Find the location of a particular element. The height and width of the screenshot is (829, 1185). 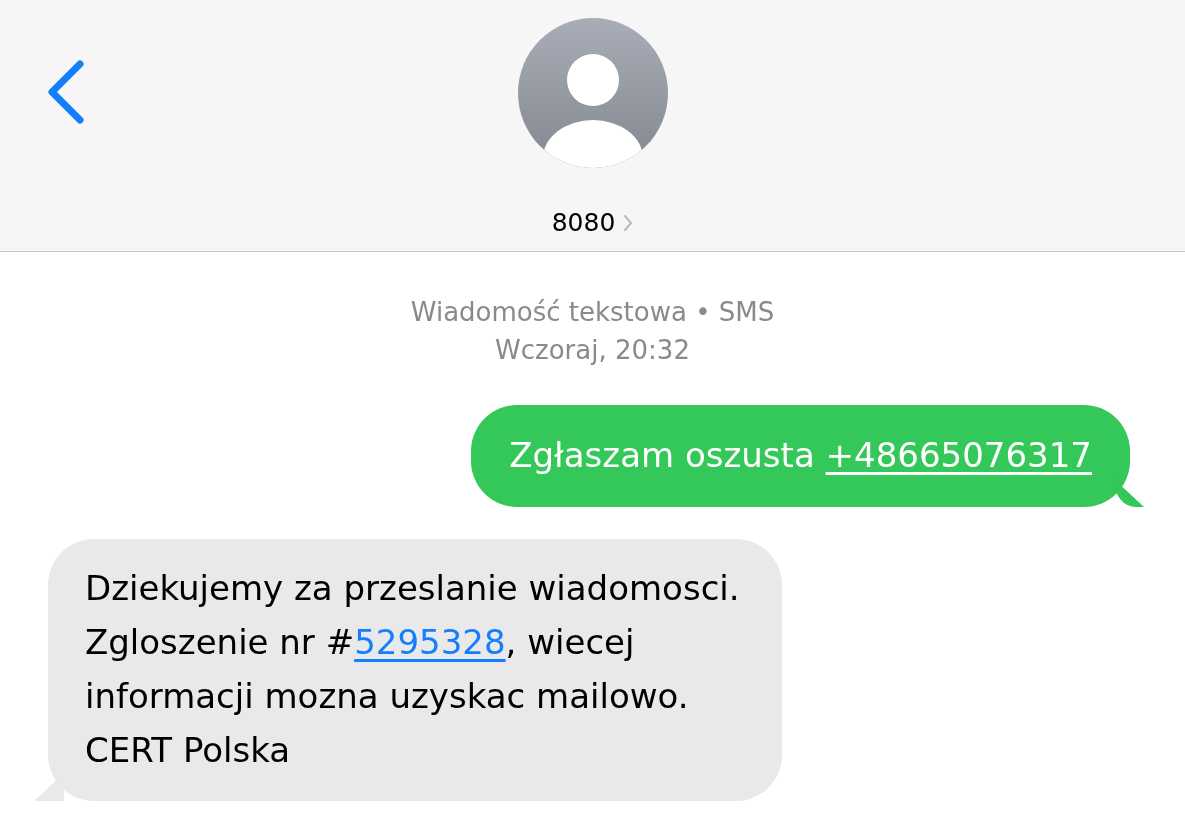

chevron-icon is located at coordinates (628, 222).